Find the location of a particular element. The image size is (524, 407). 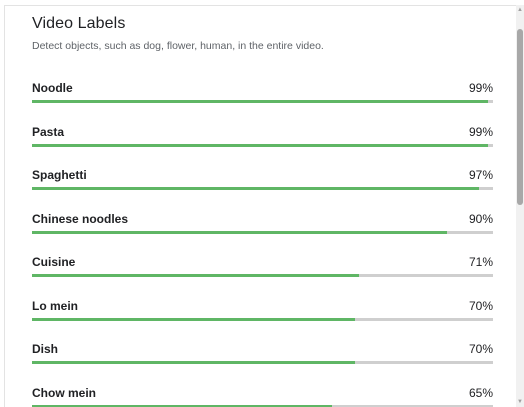

label-confidence: 65% is located at coordinates (480, 392).